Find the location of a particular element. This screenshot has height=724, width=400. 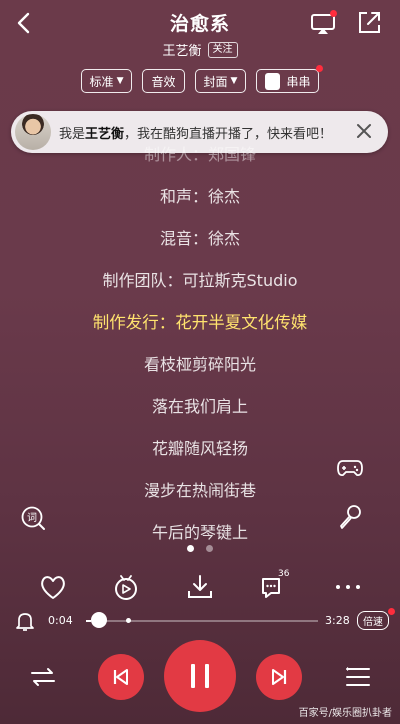

bell-icon is located at coordinates (25, 621).